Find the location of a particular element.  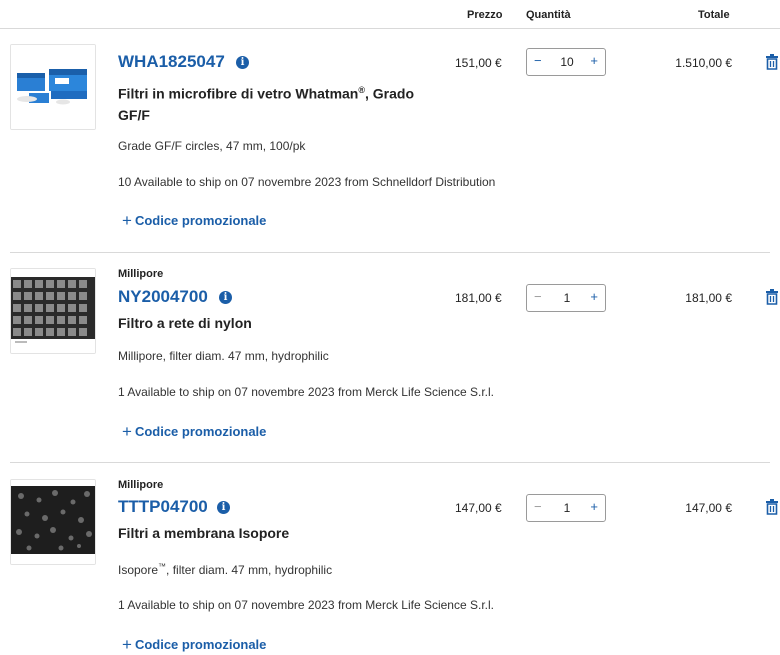

cart-table-header: Prezzo Quantità Totale is located at coordinates (390, 14).